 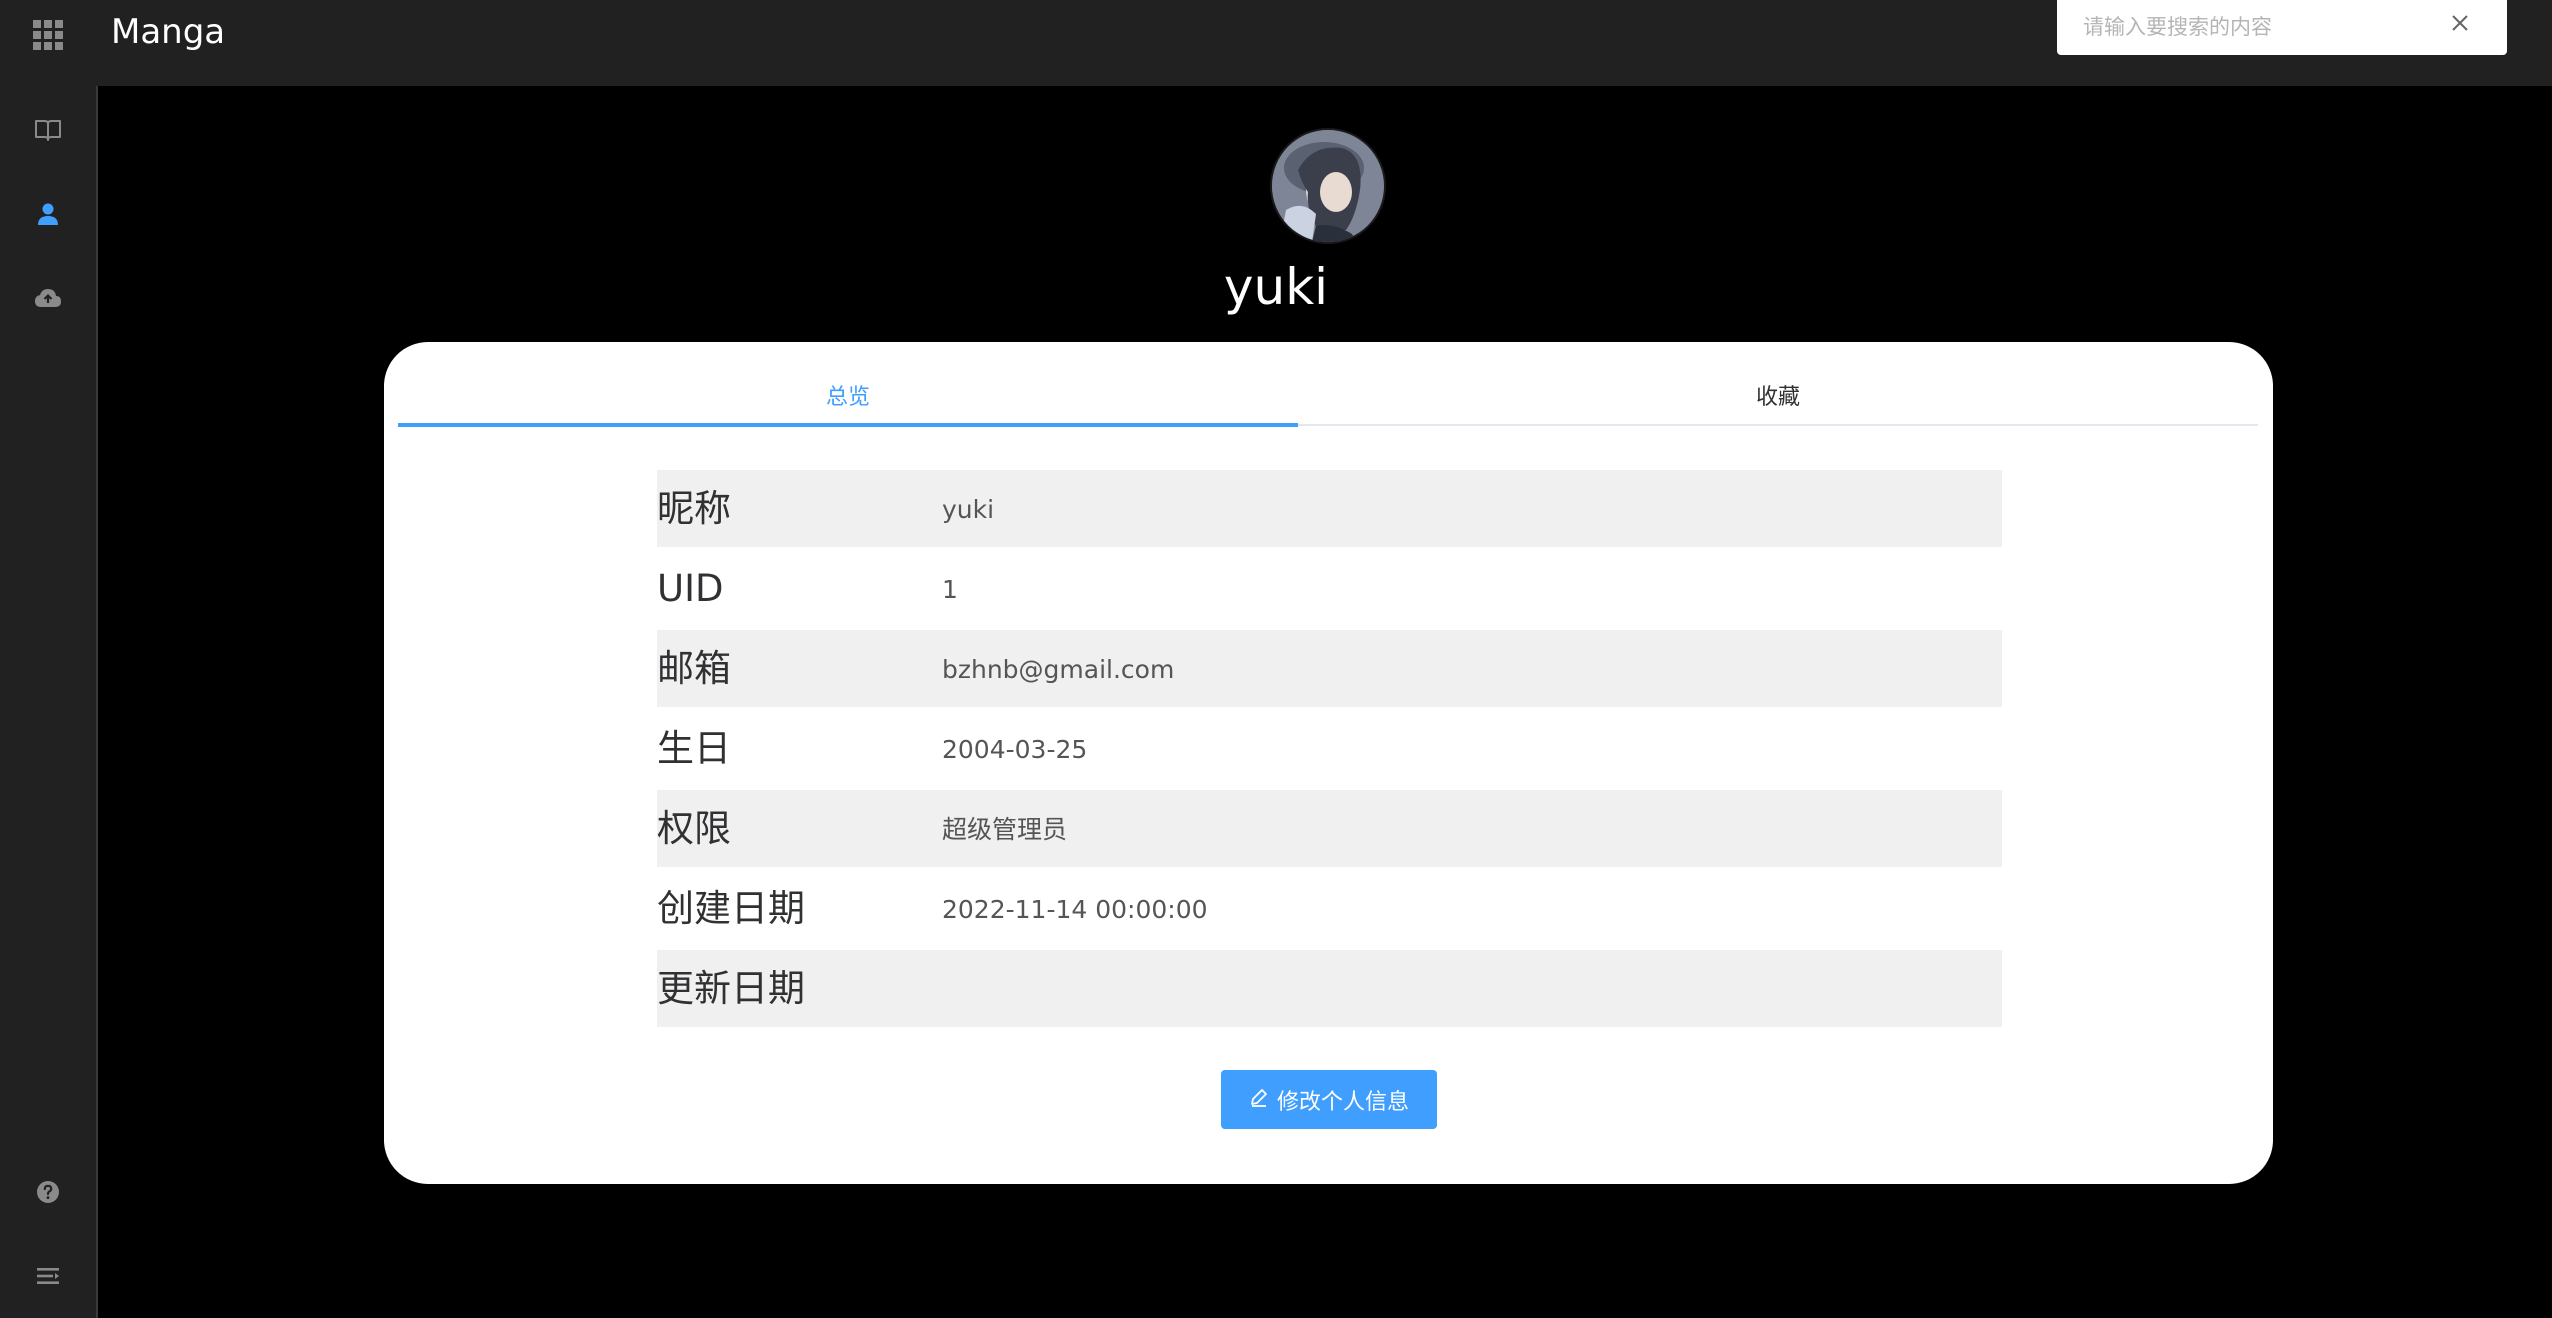 What do you see at coordinates (694, 668) in the screenshot?
I see `info-label: 邮箱` at bounding box center [694, 668].